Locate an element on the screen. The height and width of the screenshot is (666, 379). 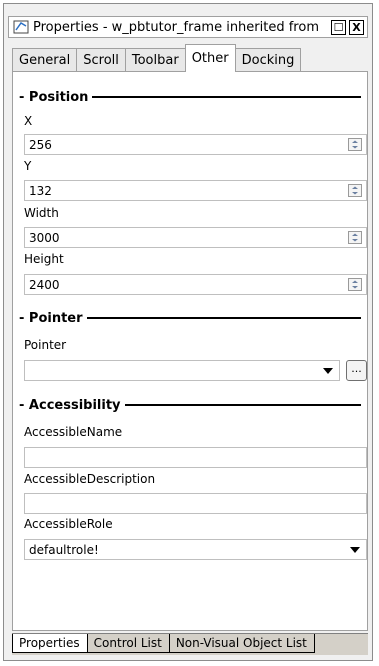
tab-non-visual-object-list: Non-Visual Object List is located at coordinates (241, 643).